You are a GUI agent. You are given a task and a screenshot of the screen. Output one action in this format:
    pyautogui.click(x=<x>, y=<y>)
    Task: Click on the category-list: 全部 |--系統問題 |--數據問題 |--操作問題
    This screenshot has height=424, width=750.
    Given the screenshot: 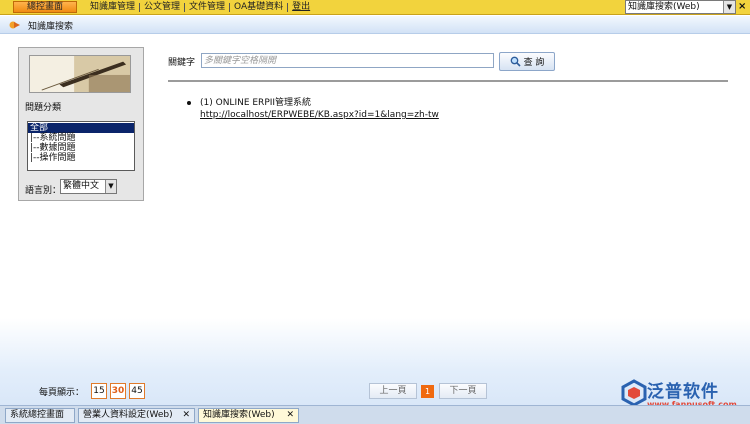 What is the action you would take?
    pyautogui.click(x=81, y=146)
    